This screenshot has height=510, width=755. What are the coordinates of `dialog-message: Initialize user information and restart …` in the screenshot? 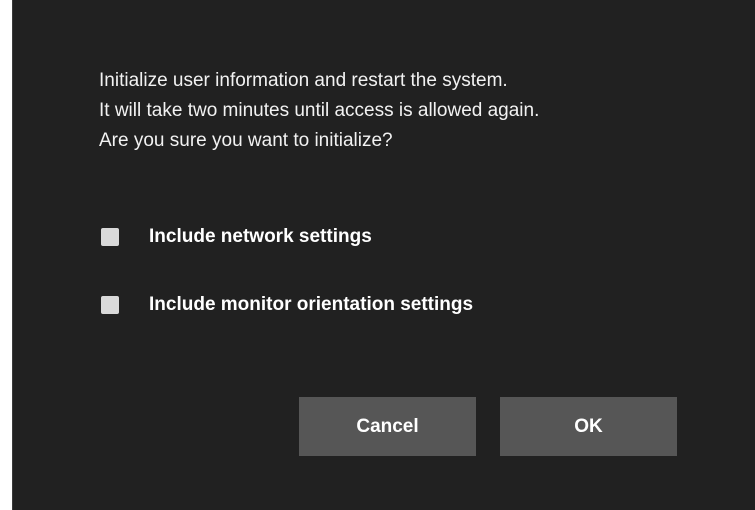 It's located at (409, 111).